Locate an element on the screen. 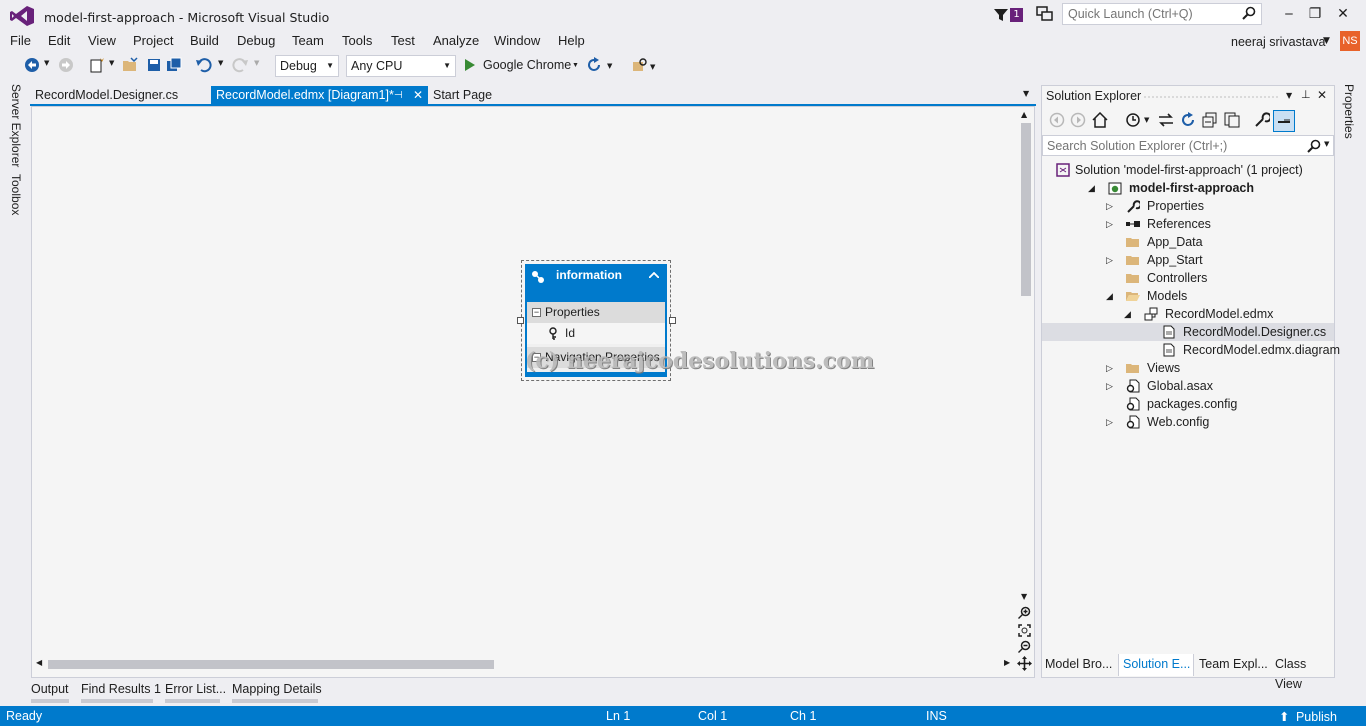  redo-icon is located at coordinates (240, 65).